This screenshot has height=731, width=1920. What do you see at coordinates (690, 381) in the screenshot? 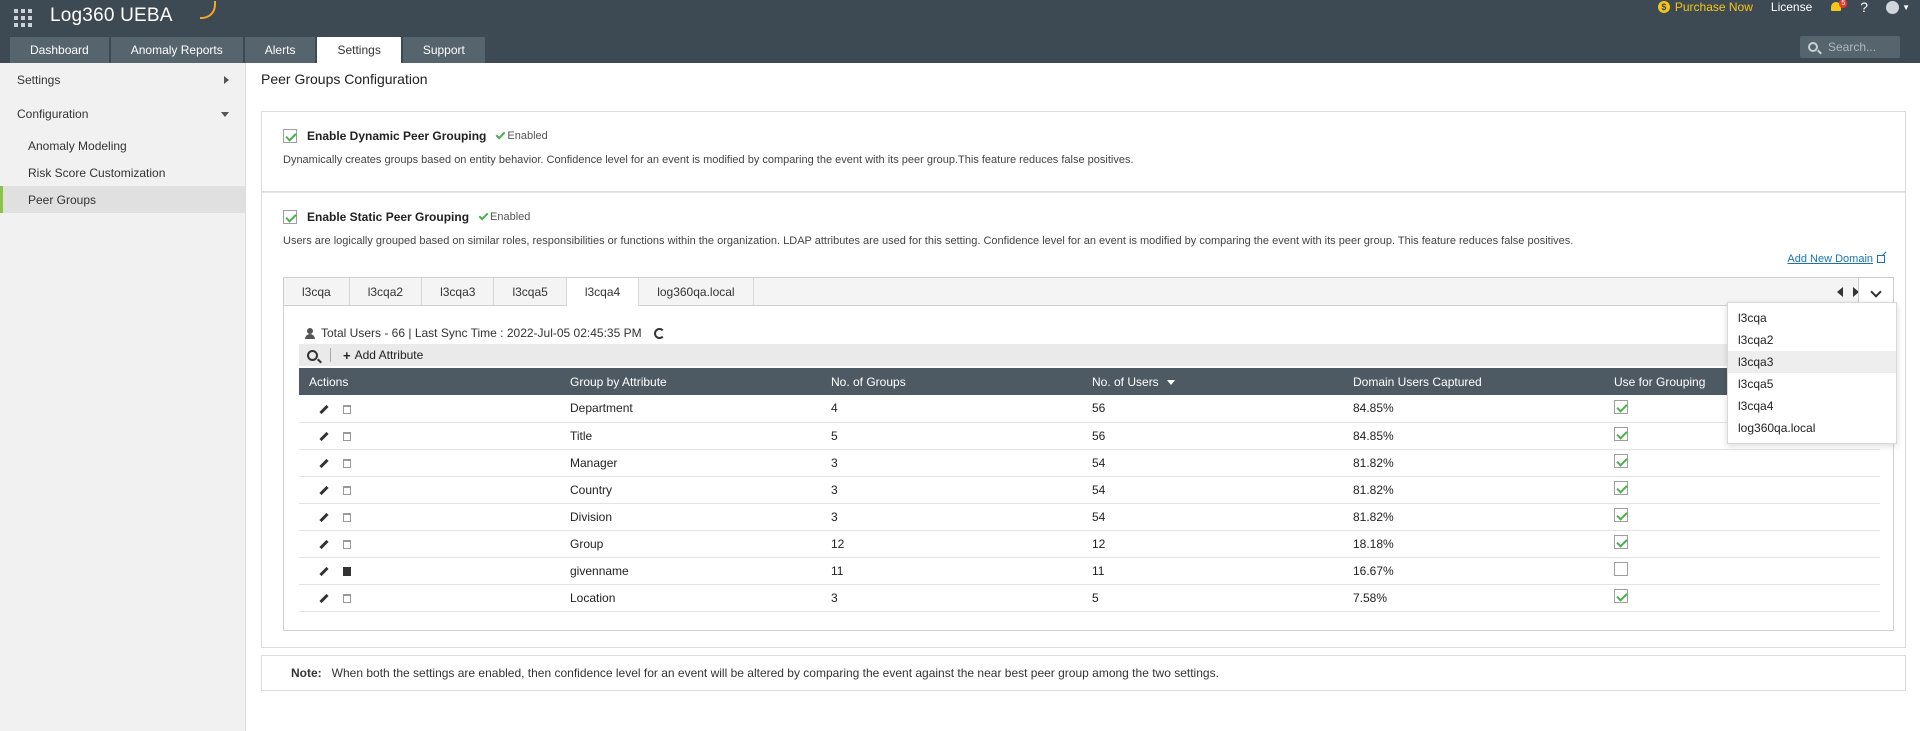
I see `col-group-by-attribute: Group by Attribute` at bounding box center [690, 381].